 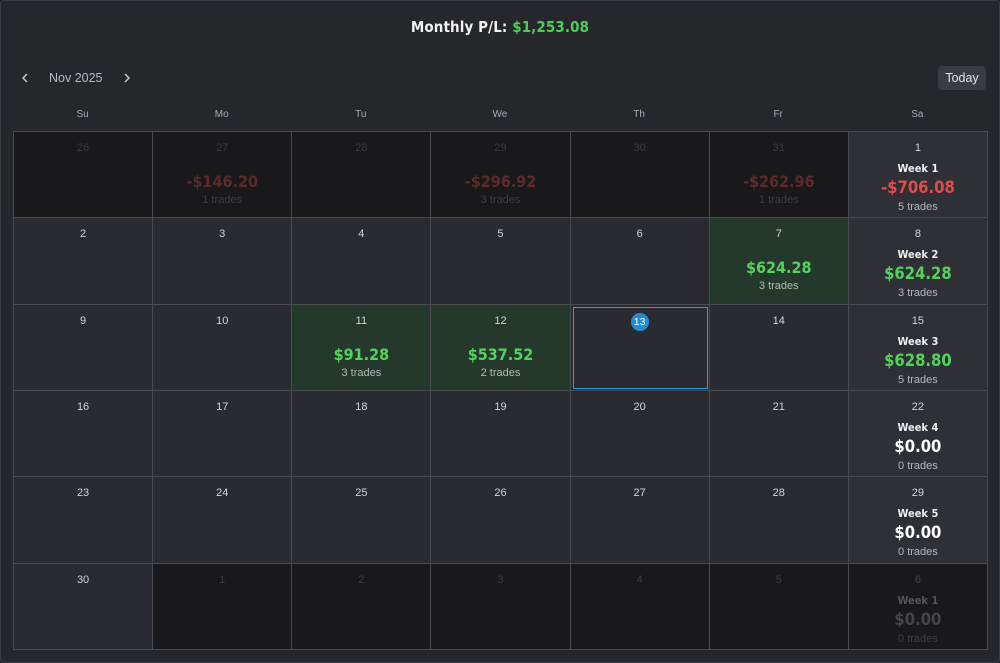 I want to click on week-label: Week 1, so click(x=918, y=600).